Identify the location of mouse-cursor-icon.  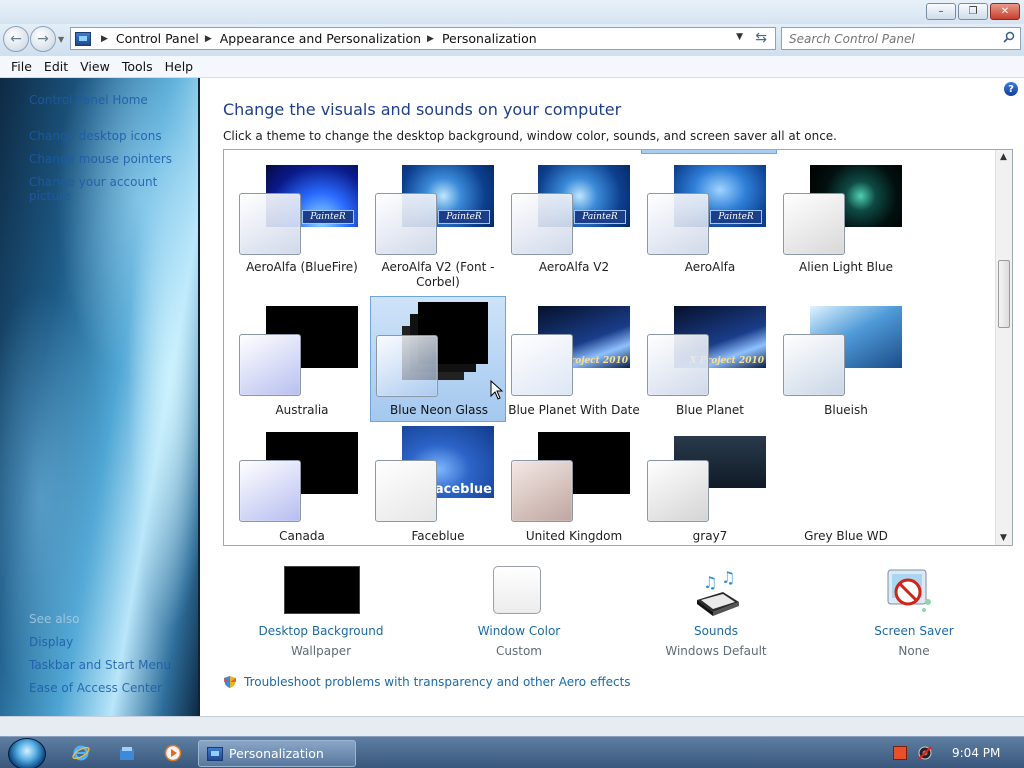
(497, 390).